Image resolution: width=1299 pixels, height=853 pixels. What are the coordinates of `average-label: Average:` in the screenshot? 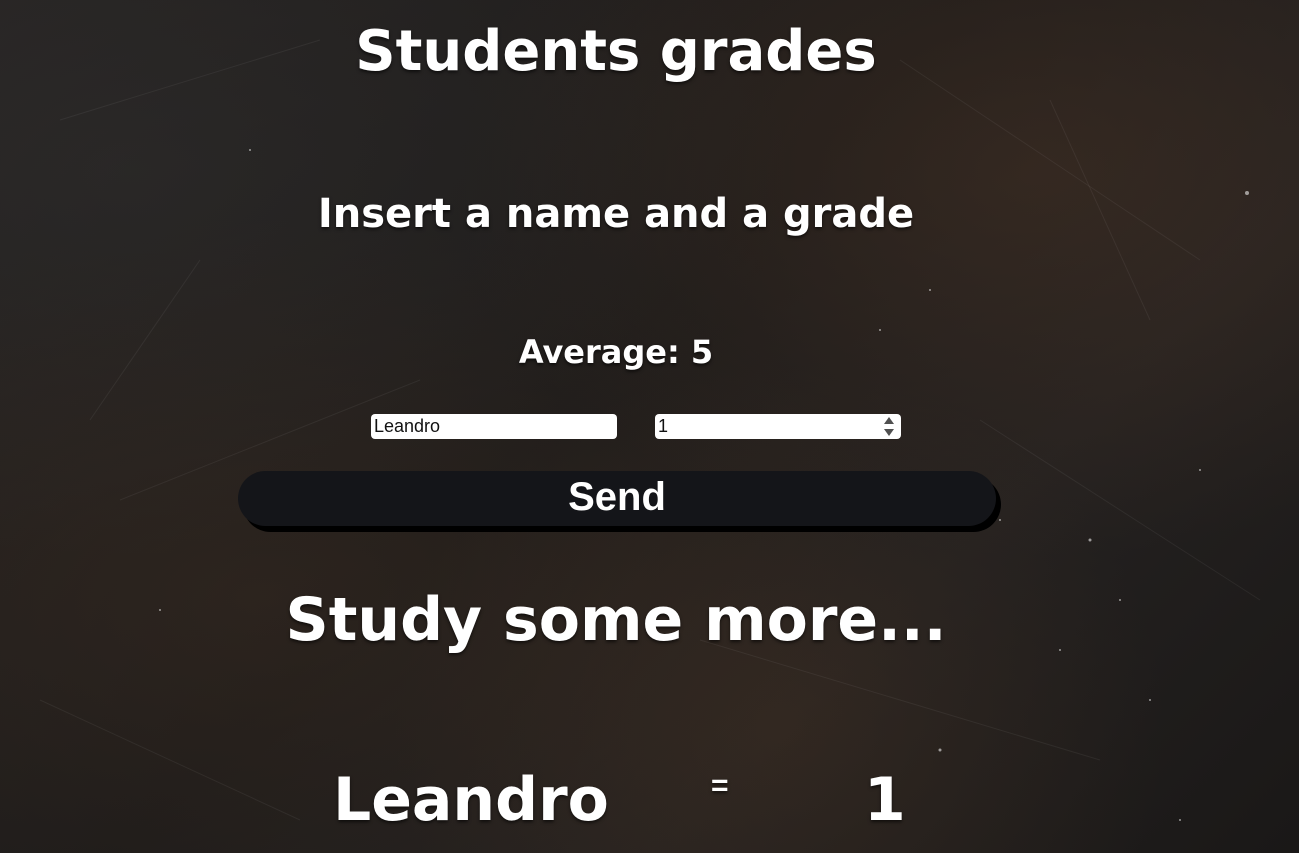 It's located at (599, 352).